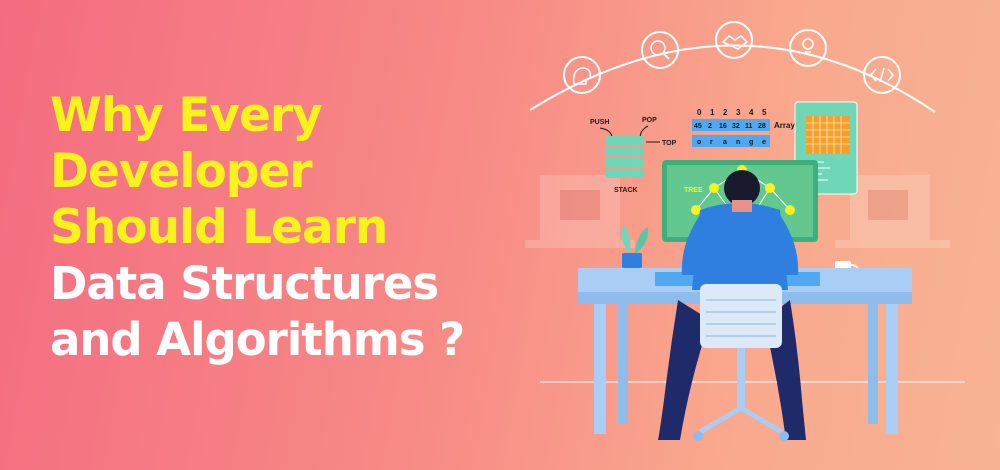 This screenshot has height=470, width=1000. Describe the element at coordinates (699, 142) in the screenshot. I see `array-char-0: o` at that location.